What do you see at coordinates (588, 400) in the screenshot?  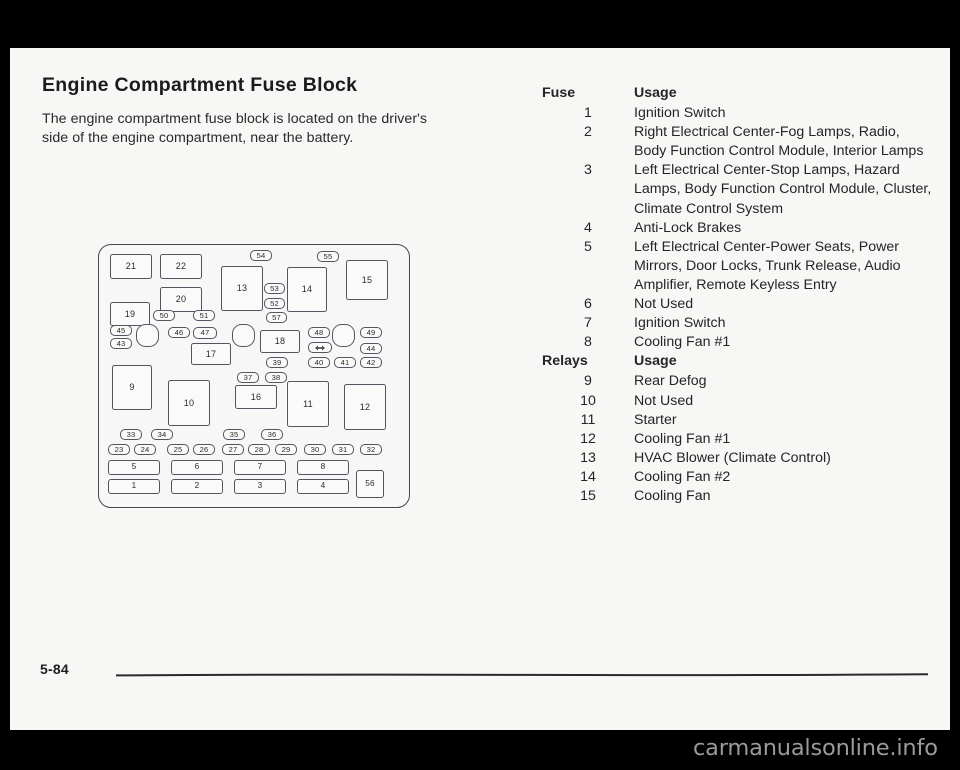 I see `row-id: 10` at bounding box center [588, 400].